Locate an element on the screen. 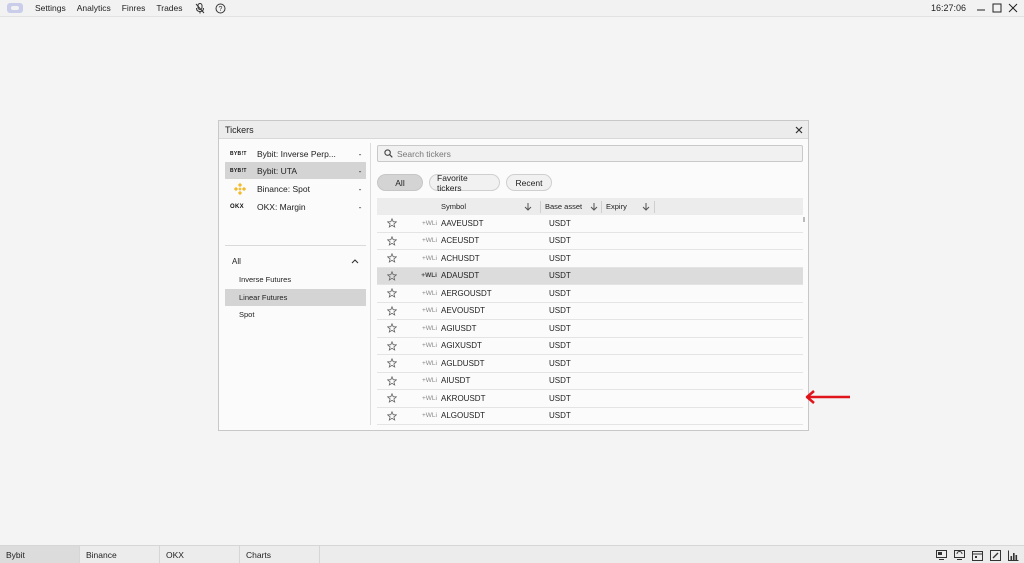  search-input is located at coordinates (587, 153).